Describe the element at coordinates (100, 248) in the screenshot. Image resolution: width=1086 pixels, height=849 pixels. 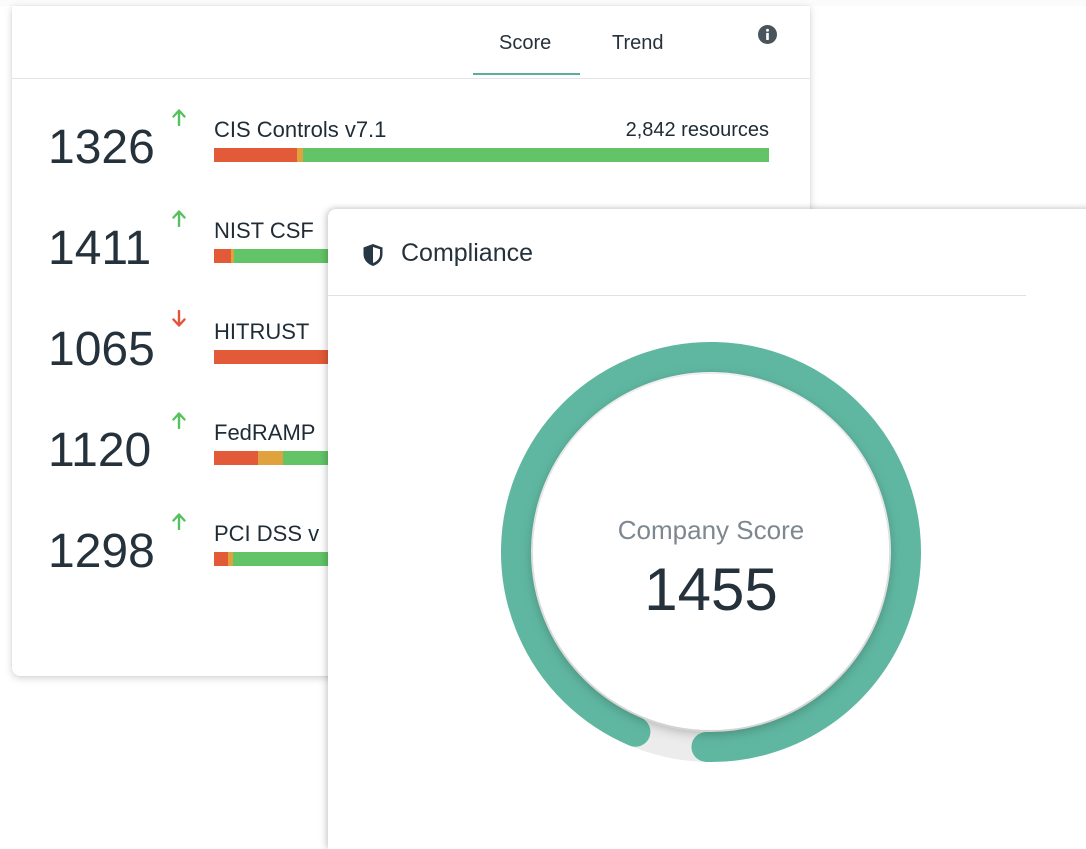
I see `framework-score: 1411` at that location.